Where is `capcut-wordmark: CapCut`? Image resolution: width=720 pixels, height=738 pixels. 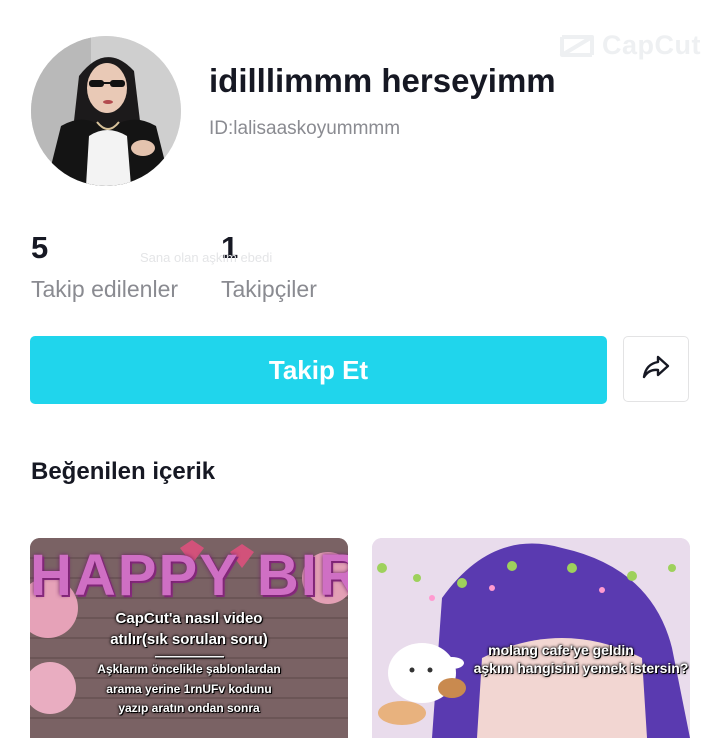
capcut-wordmark: CapCut is located at coordinates (651, 45).